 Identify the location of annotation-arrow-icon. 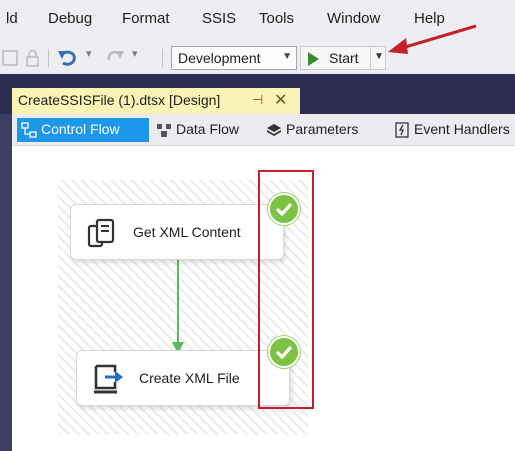
(432, 39).